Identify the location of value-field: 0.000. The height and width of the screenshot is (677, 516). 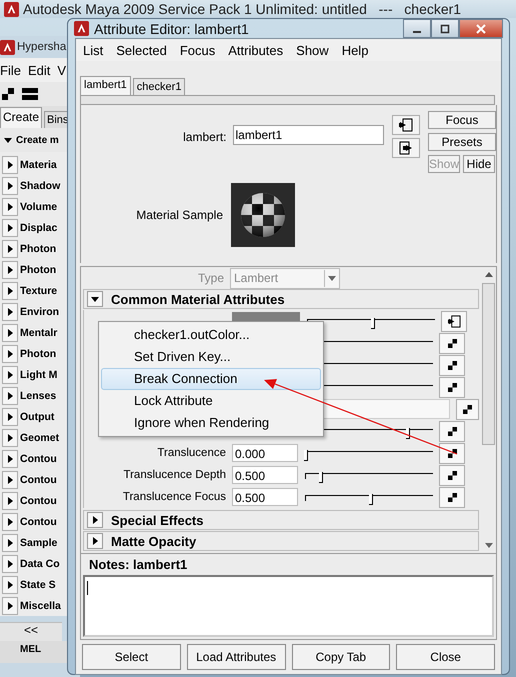
(265, 453).